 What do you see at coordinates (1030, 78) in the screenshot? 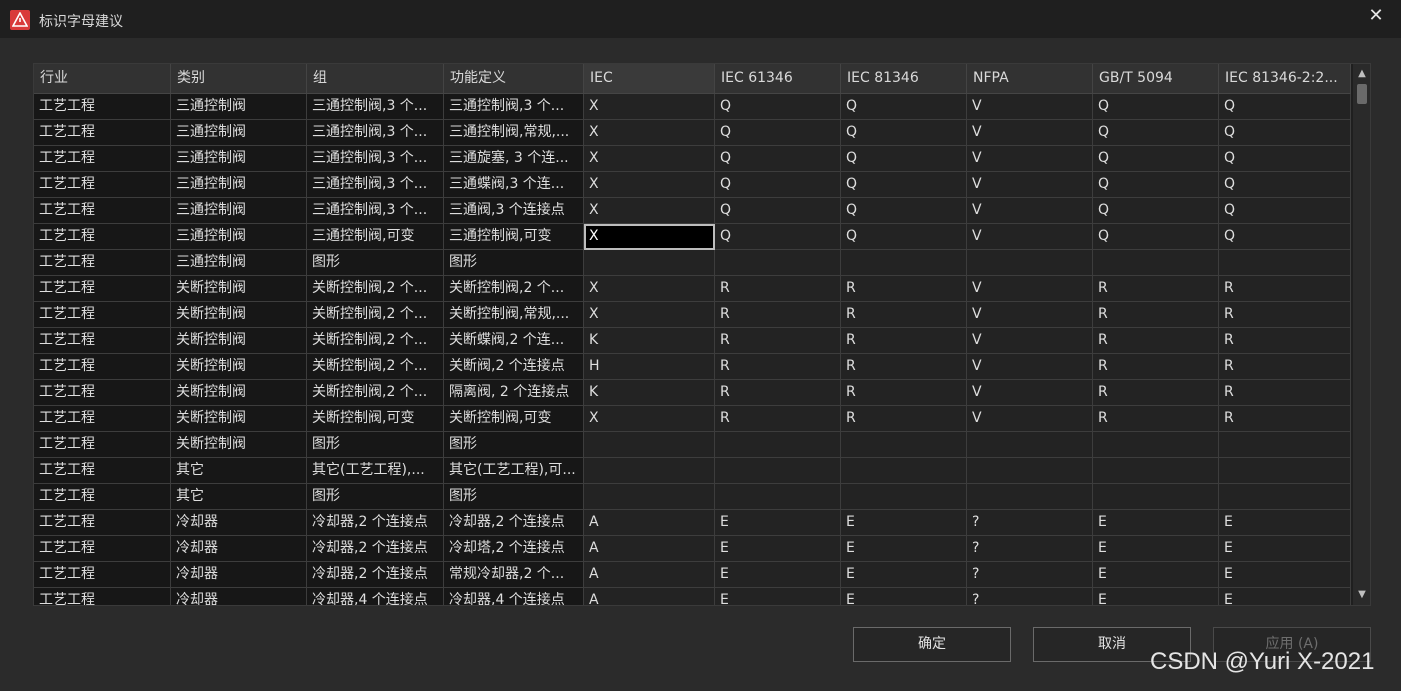
I see `column-header-nfpa: NFPA` at bounding box center [1030, 78].